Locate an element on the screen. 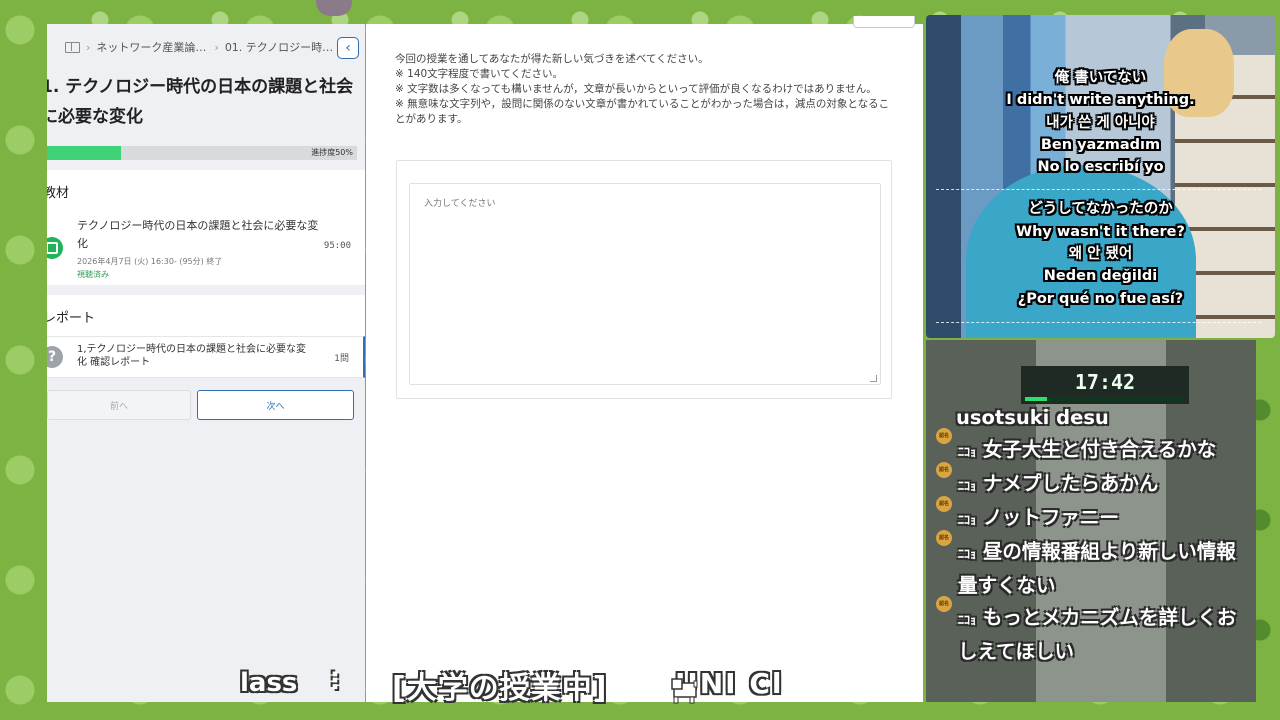 This screenshot has height=720, width=1280. timer-bar-fill is located at coordinates (1036, 399).